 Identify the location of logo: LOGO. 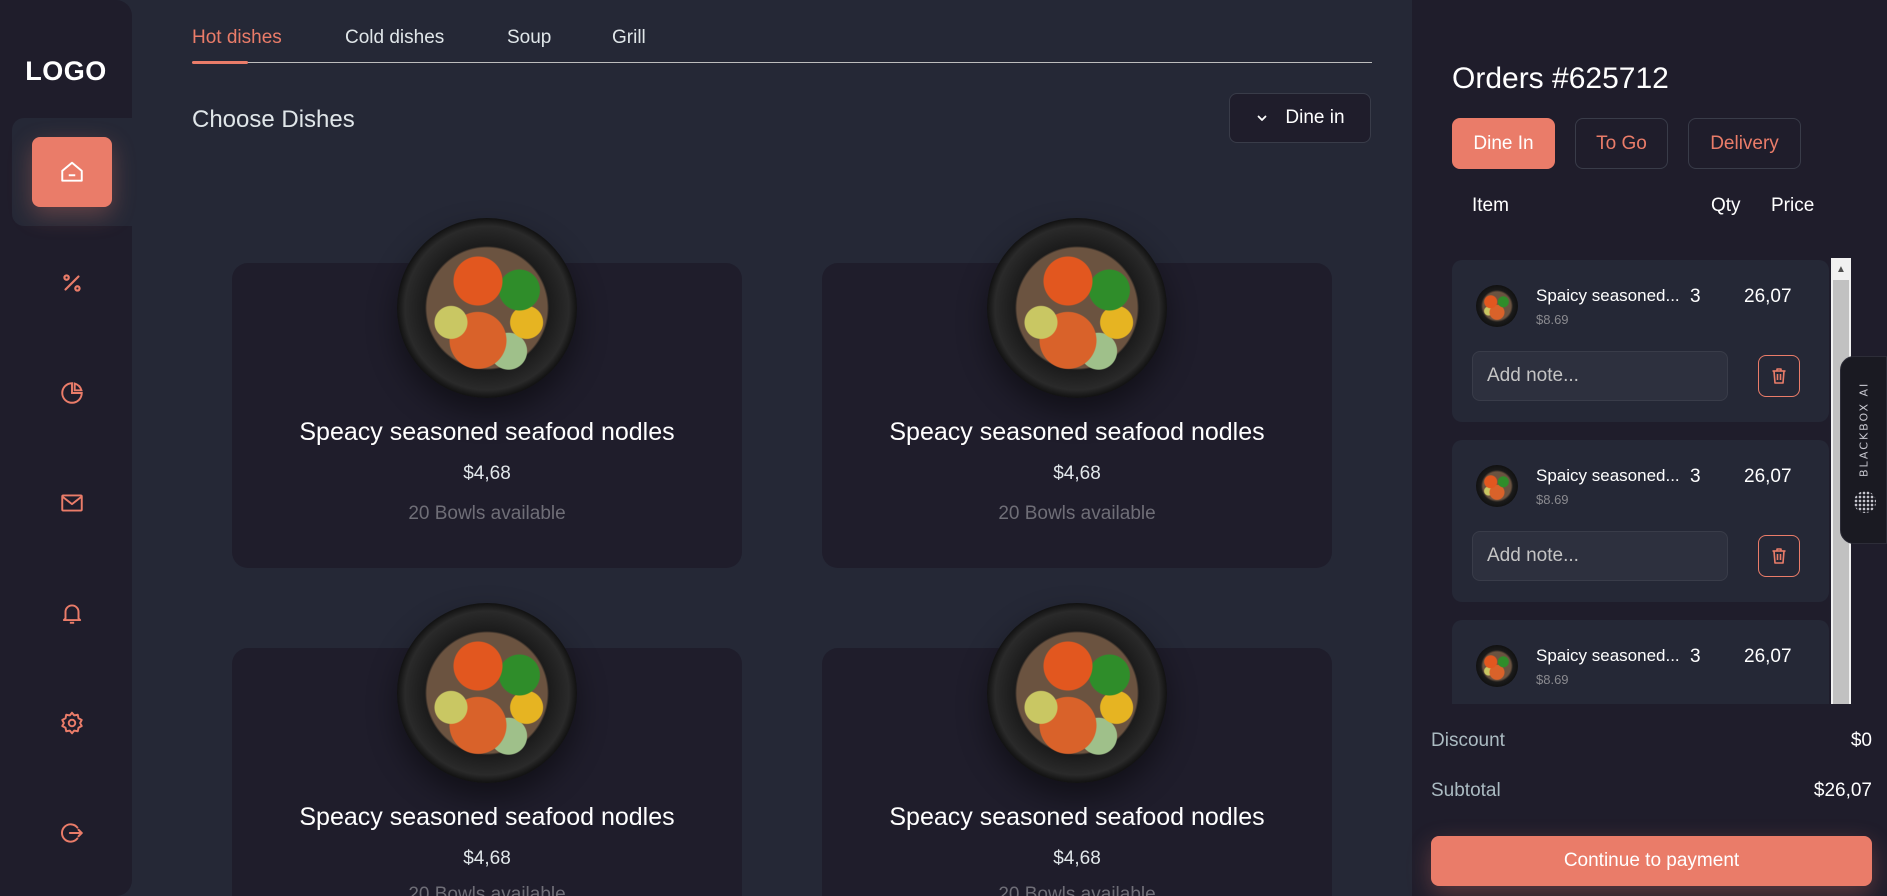
(66, 71).